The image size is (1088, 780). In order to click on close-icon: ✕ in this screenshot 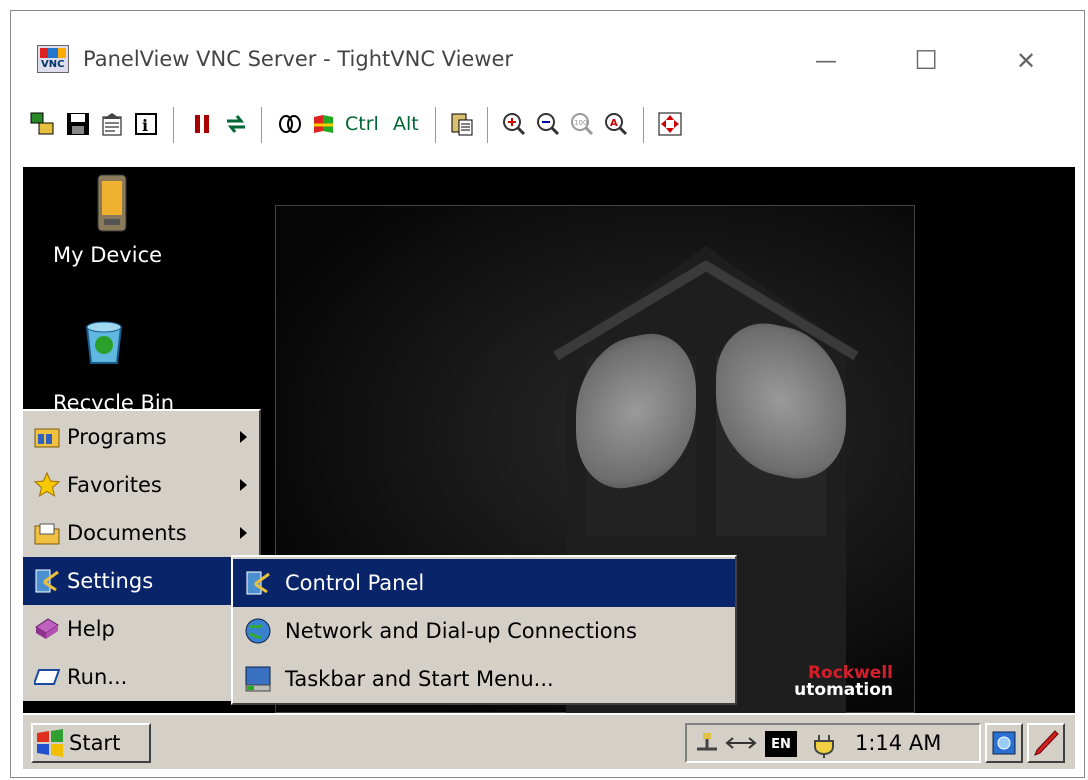, I will do `click(1026, 61)`.